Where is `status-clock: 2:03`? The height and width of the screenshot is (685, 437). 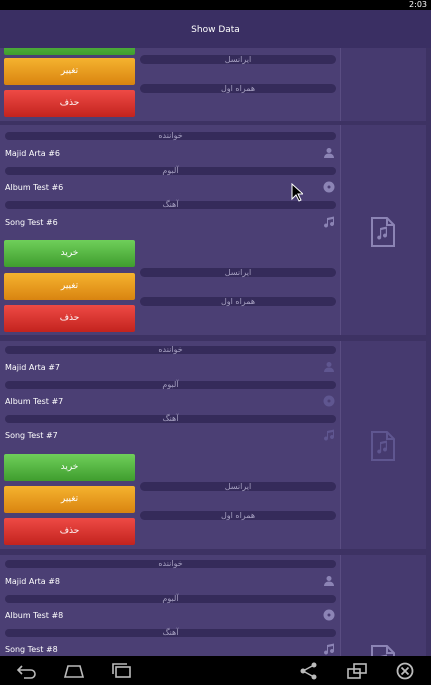 status-clock: 2:03 is located at coordinates (418, 4).